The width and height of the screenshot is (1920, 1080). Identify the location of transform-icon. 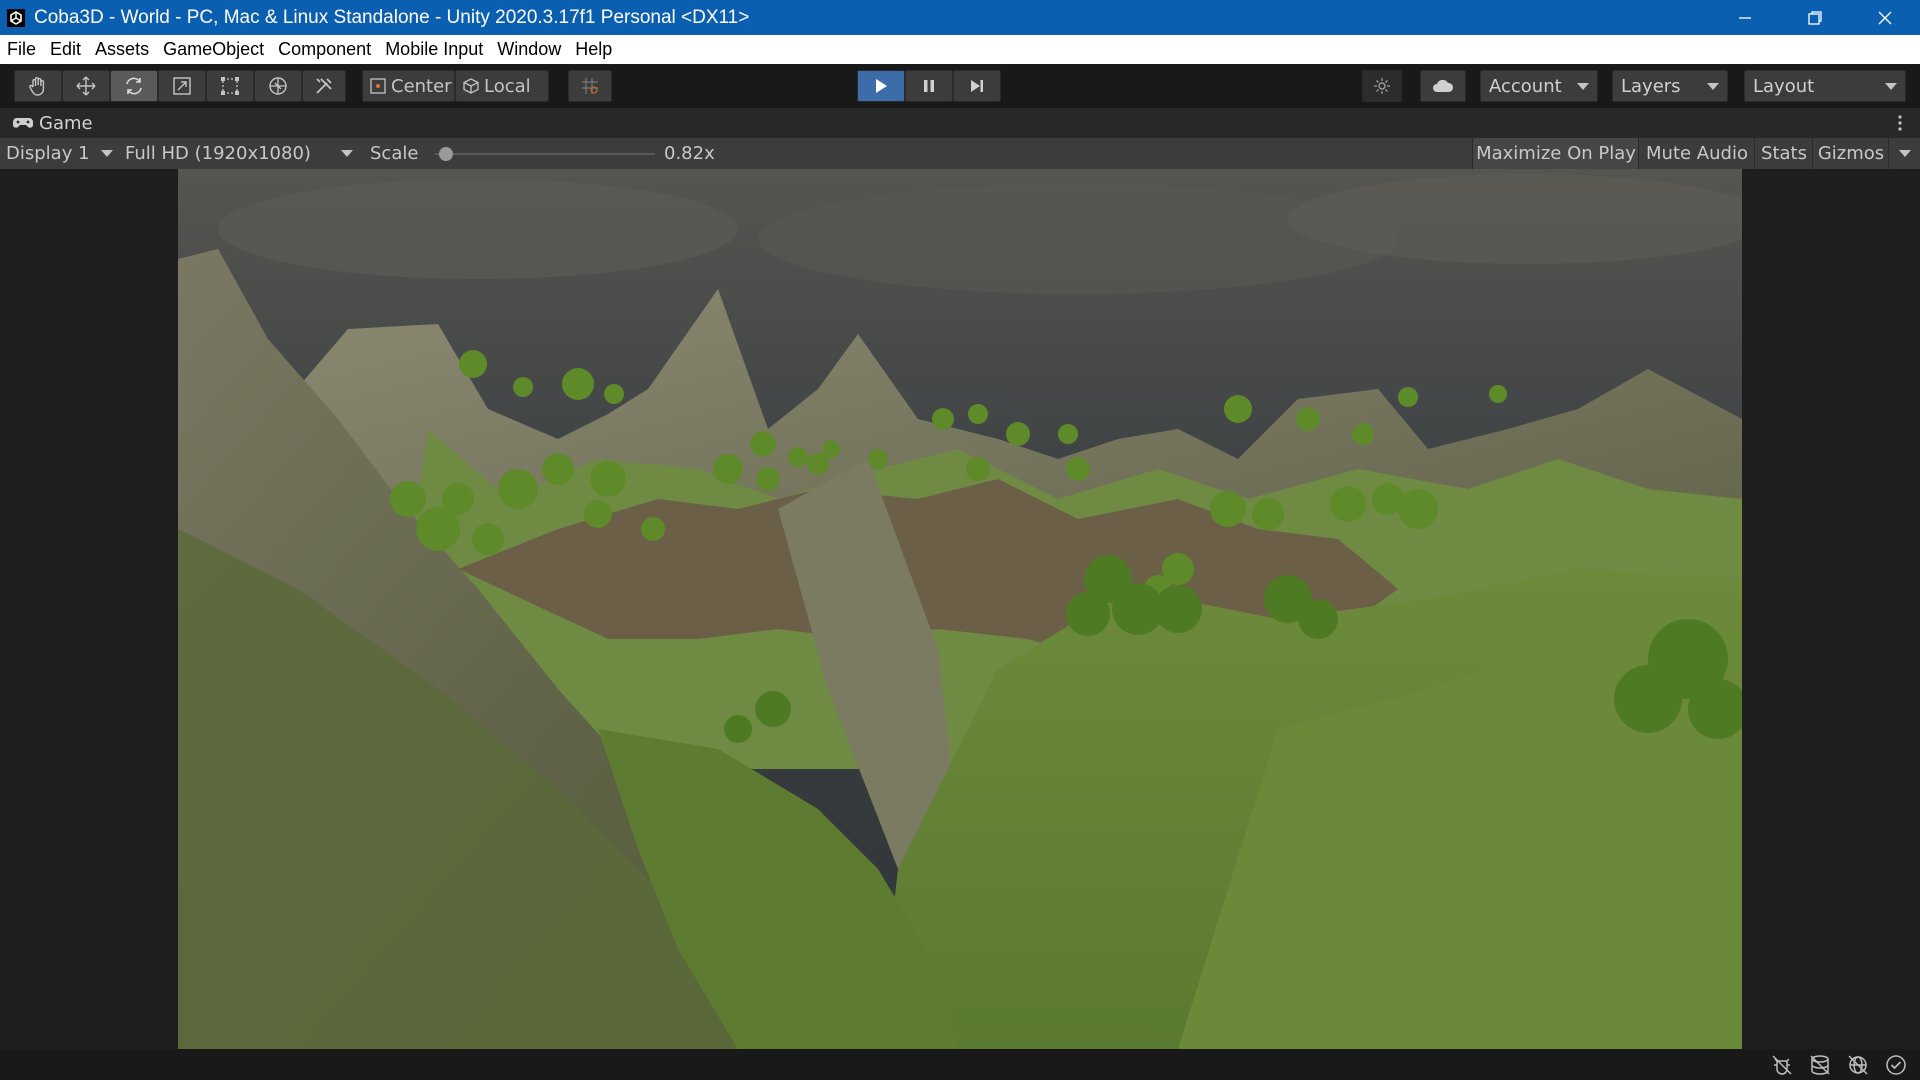
(278, 86).